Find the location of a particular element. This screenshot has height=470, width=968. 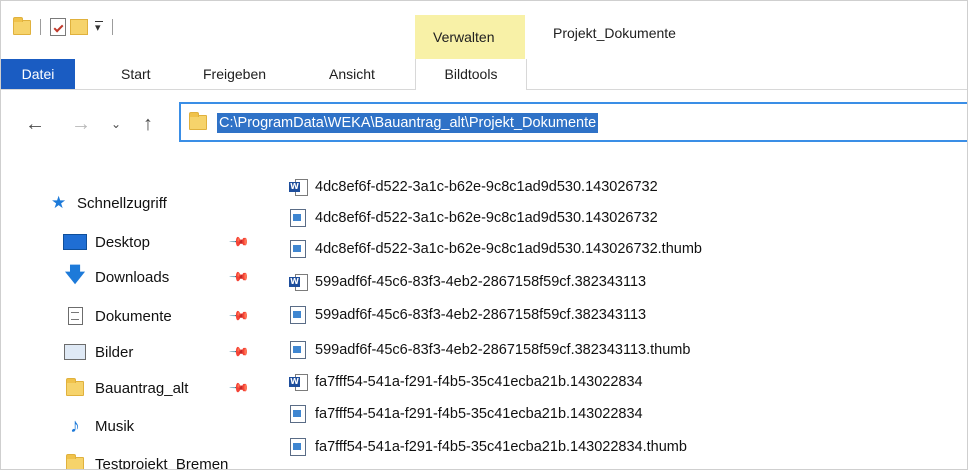

recent-locations-chevron-icon: ⌄ is located at coordinates (116, 124).